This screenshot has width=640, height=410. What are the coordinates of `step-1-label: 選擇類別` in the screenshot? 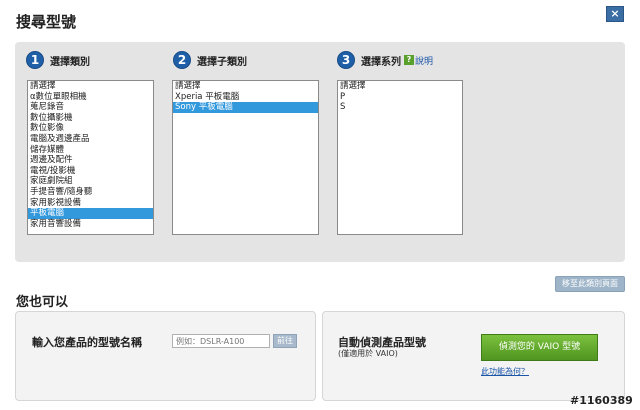 It's located at (70, 62).